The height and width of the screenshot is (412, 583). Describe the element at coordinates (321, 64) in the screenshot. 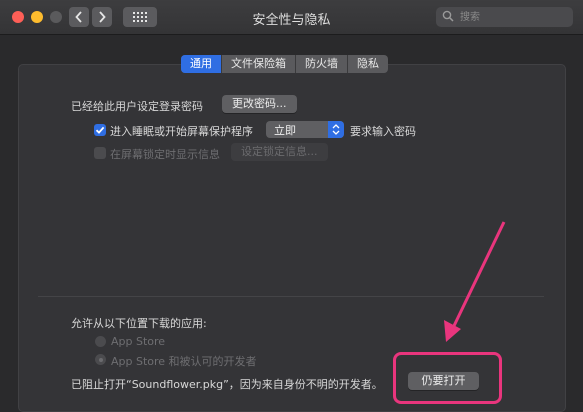

I see `tab-firewall: 防火墙` at that location.